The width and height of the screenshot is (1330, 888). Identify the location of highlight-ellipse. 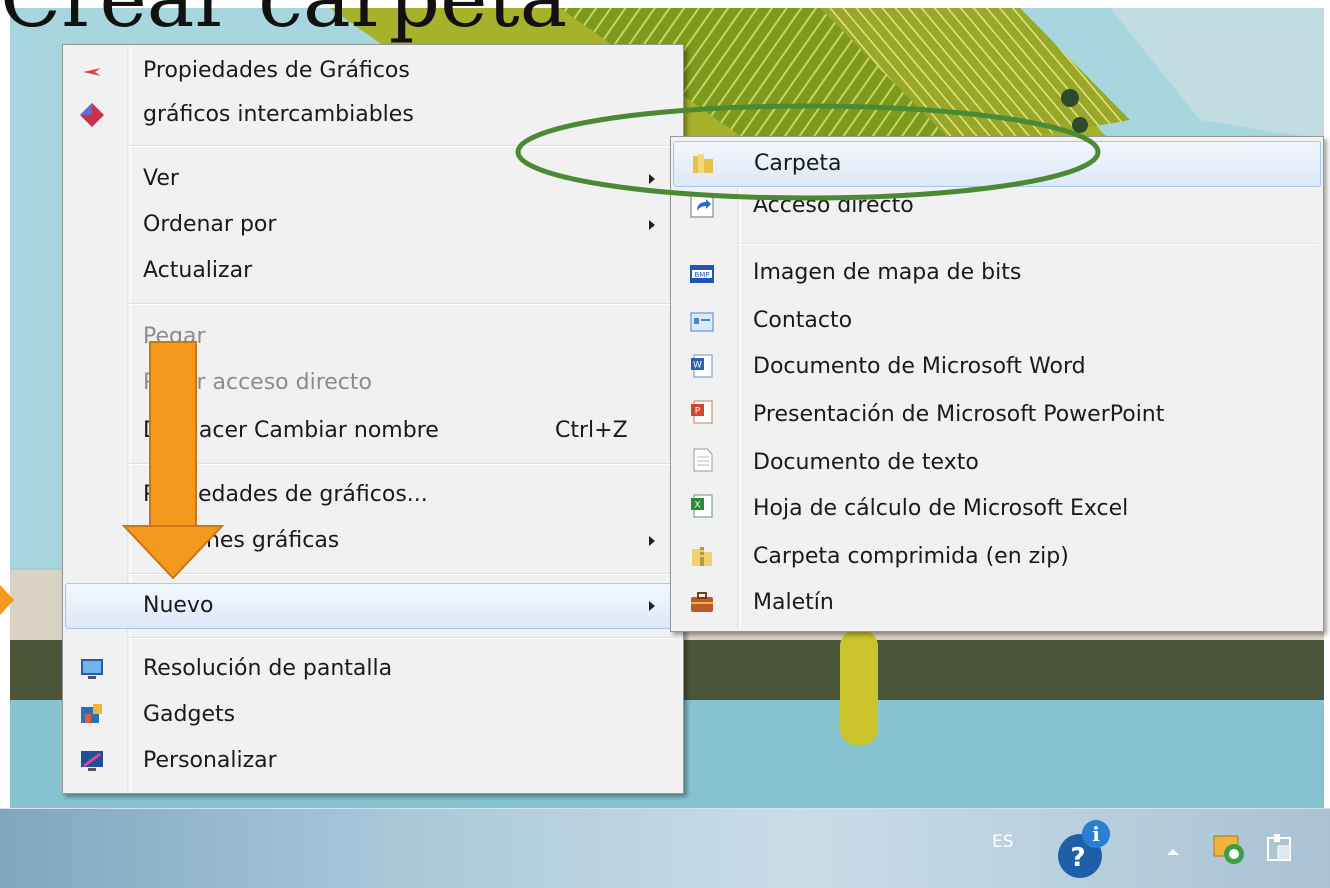
(808, 152).